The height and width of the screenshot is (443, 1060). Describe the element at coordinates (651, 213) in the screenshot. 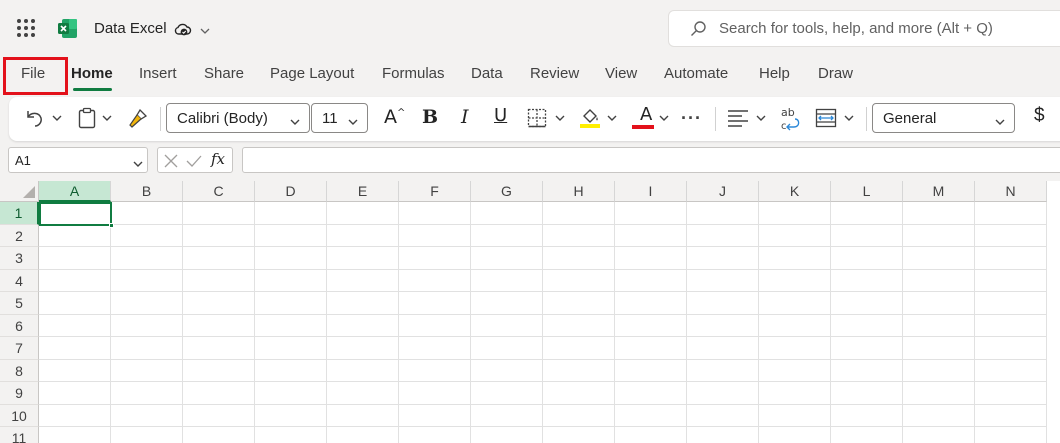

I see `cell-i1` at that location.